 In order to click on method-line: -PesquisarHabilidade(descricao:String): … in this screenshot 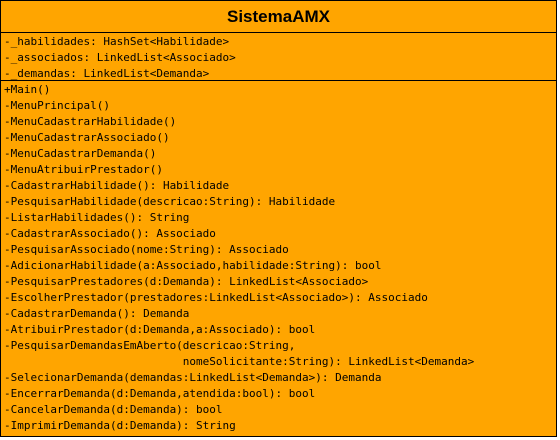, I will do `click(170, 201)`.